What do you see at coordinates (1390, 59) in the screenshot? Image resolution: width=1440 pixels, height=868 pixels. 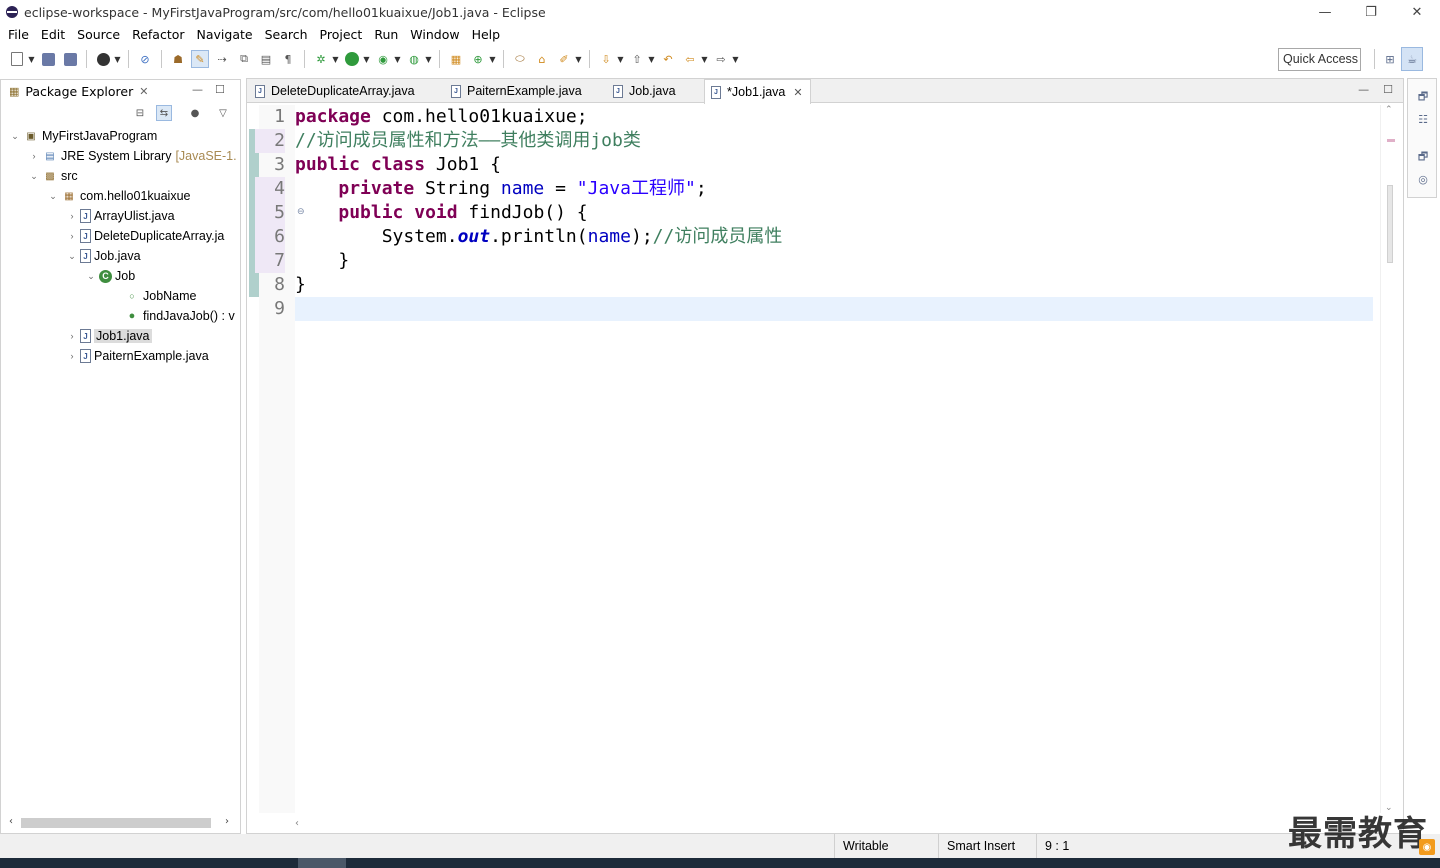 I see `open-perspective-icon: ⊞` at bounding box center [1390, 59].